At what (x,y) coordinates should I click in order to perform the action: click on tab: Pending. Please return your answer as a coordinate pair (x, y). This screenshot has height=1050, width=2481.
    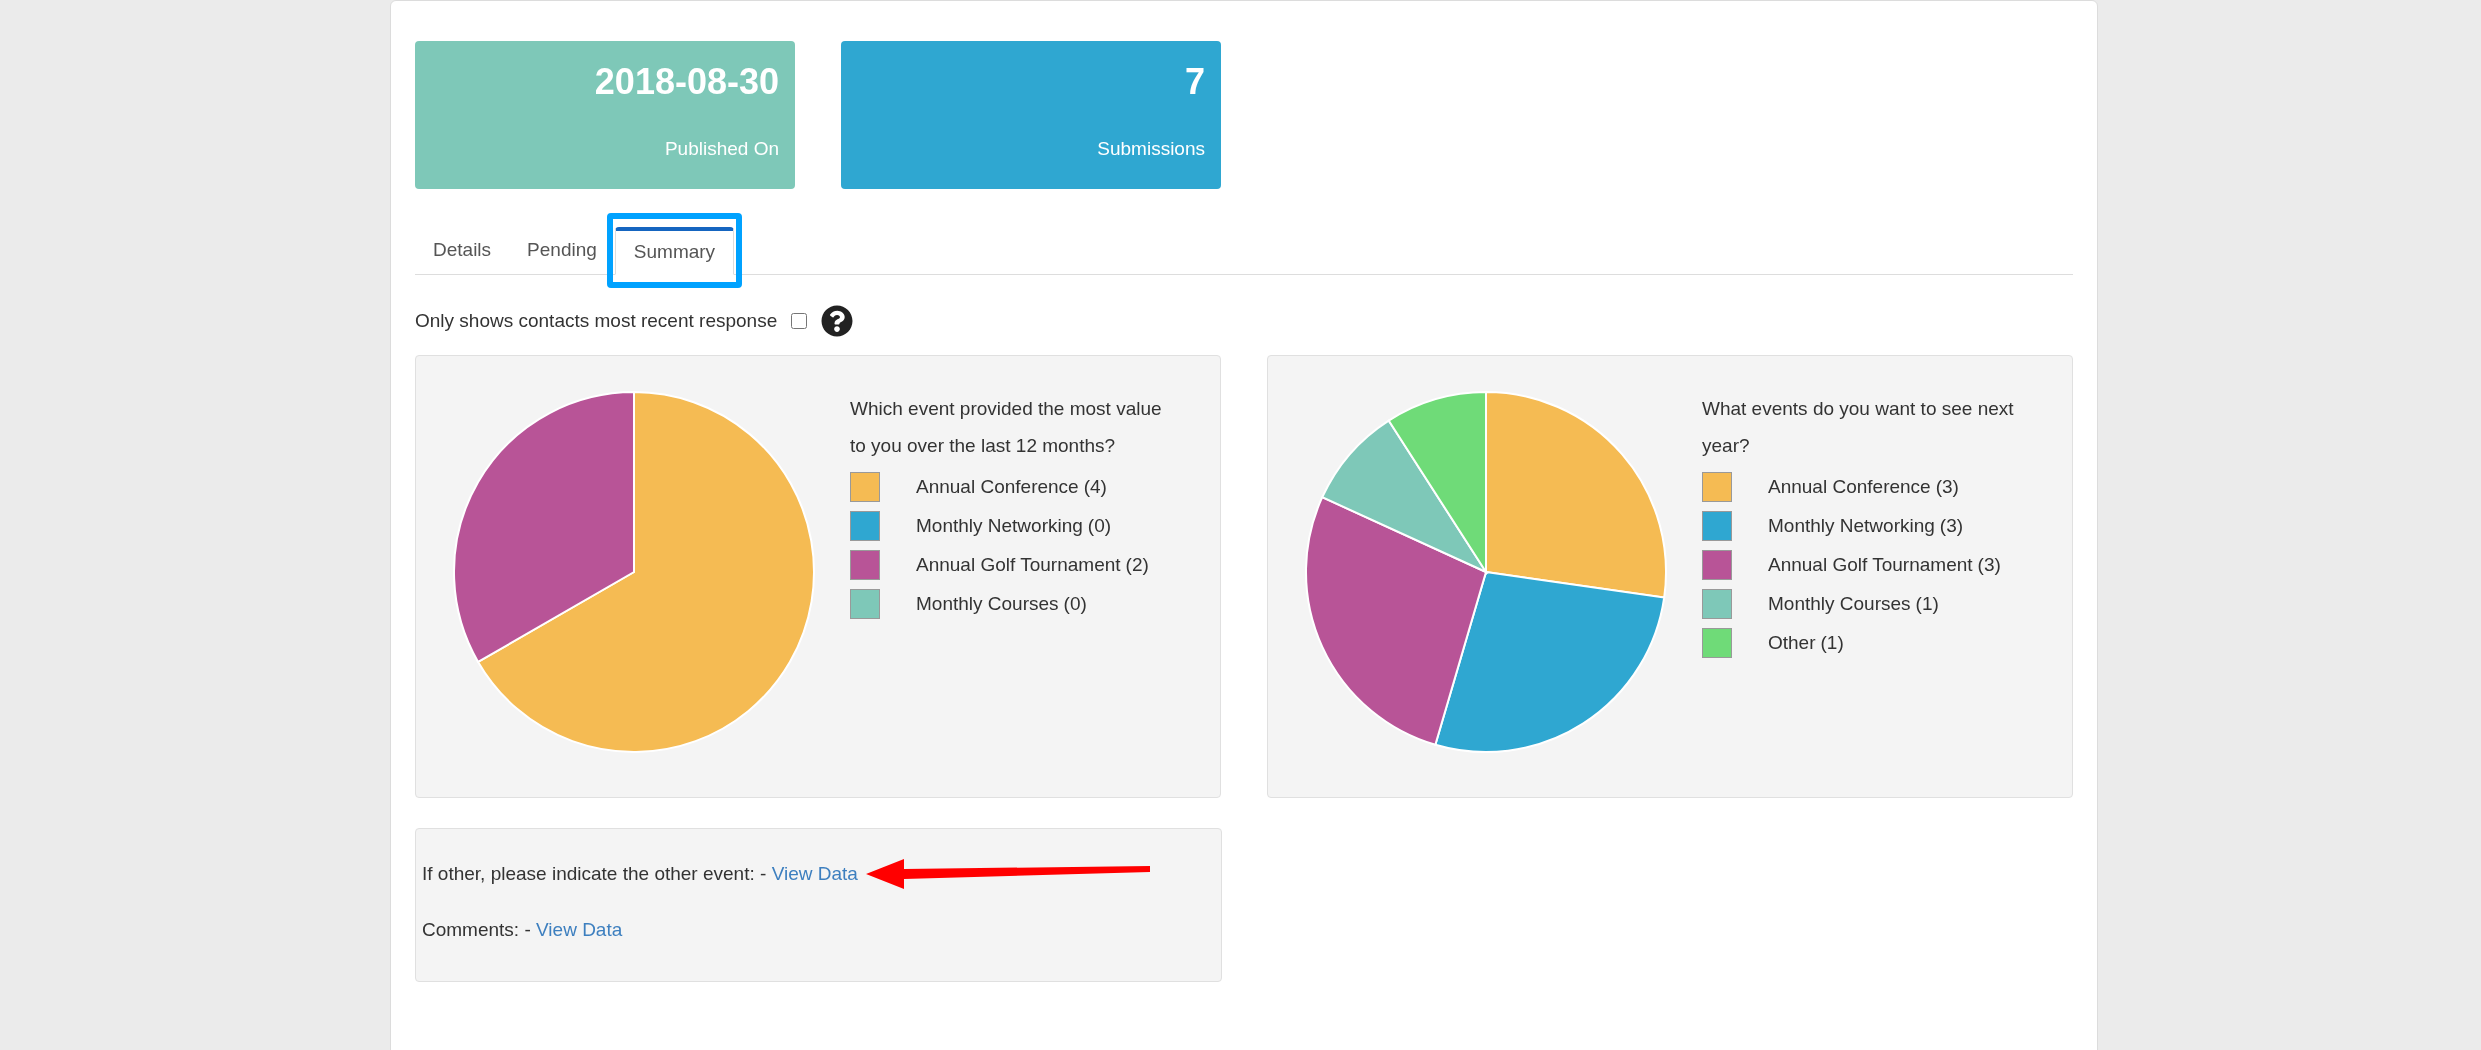
    Looking at the image, I should click on (562, 250).